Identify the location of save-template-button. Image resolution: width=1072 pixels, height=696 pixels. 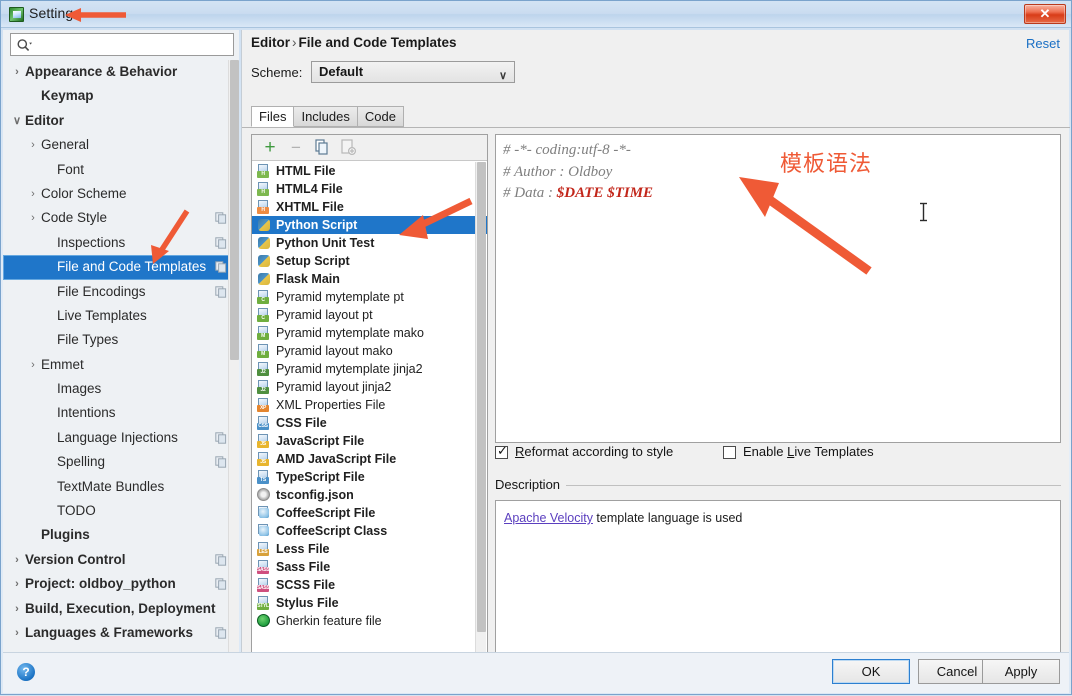
(348, 148).